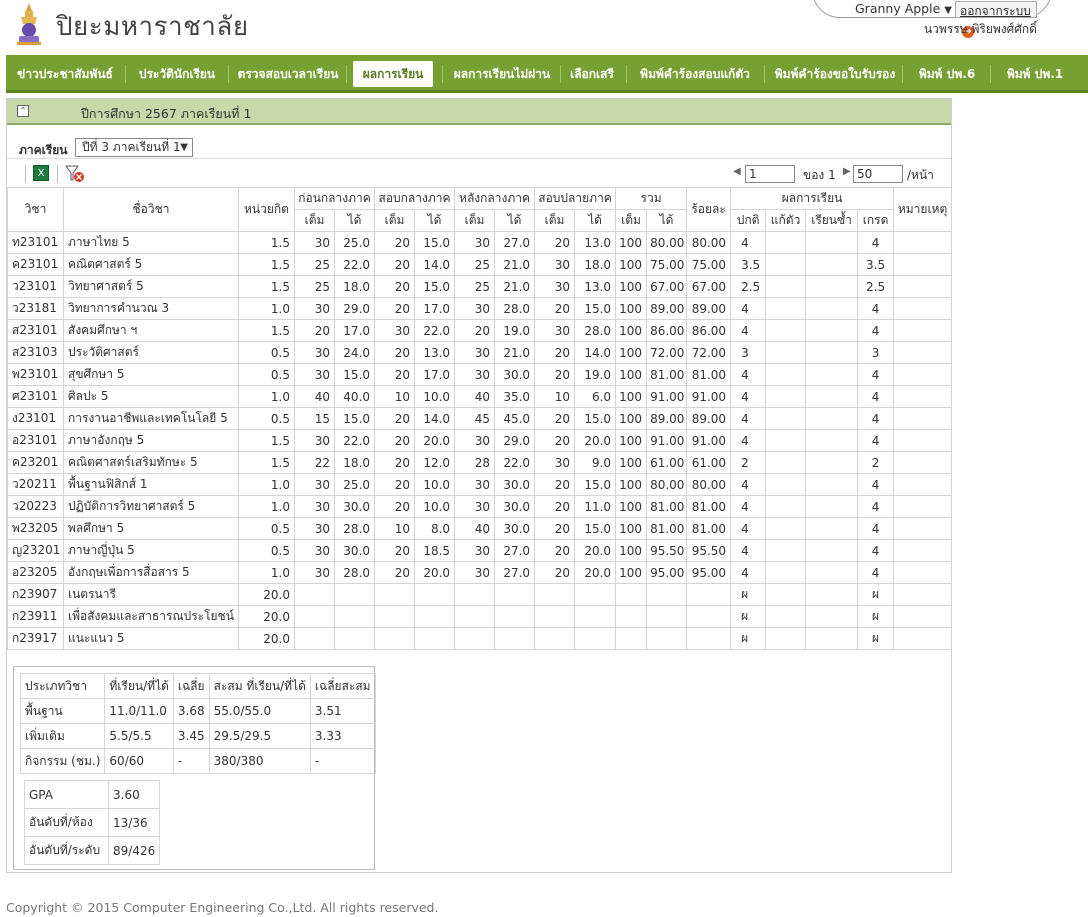 This screenshot has height=917, width=1088. I want to click on user-select: Granny Apple ▼, so click(904, 9).